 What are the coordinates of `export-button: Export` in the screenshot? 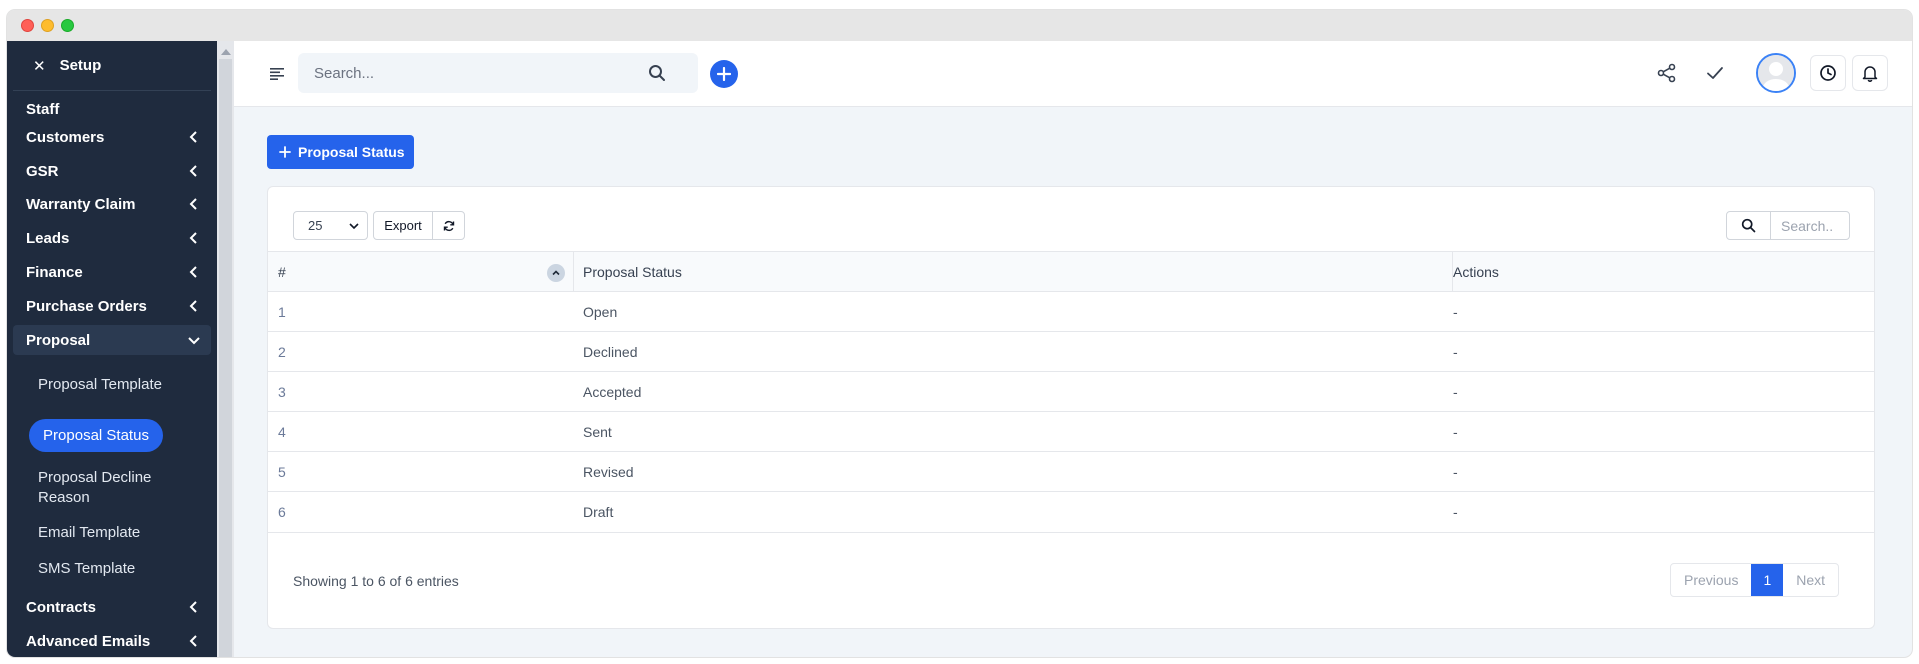 It's located at (403, 225).